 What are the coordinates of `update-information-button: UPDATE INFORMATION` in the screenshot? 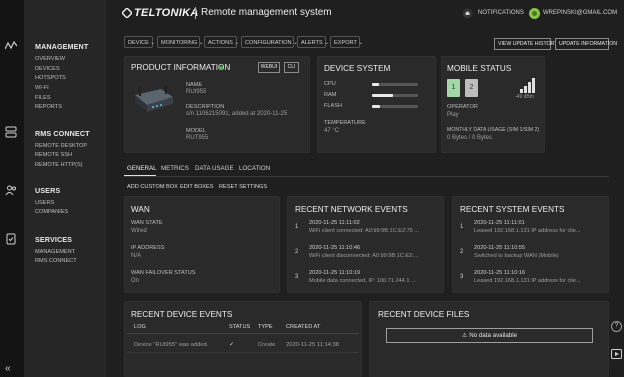 It's located at (586, 44).